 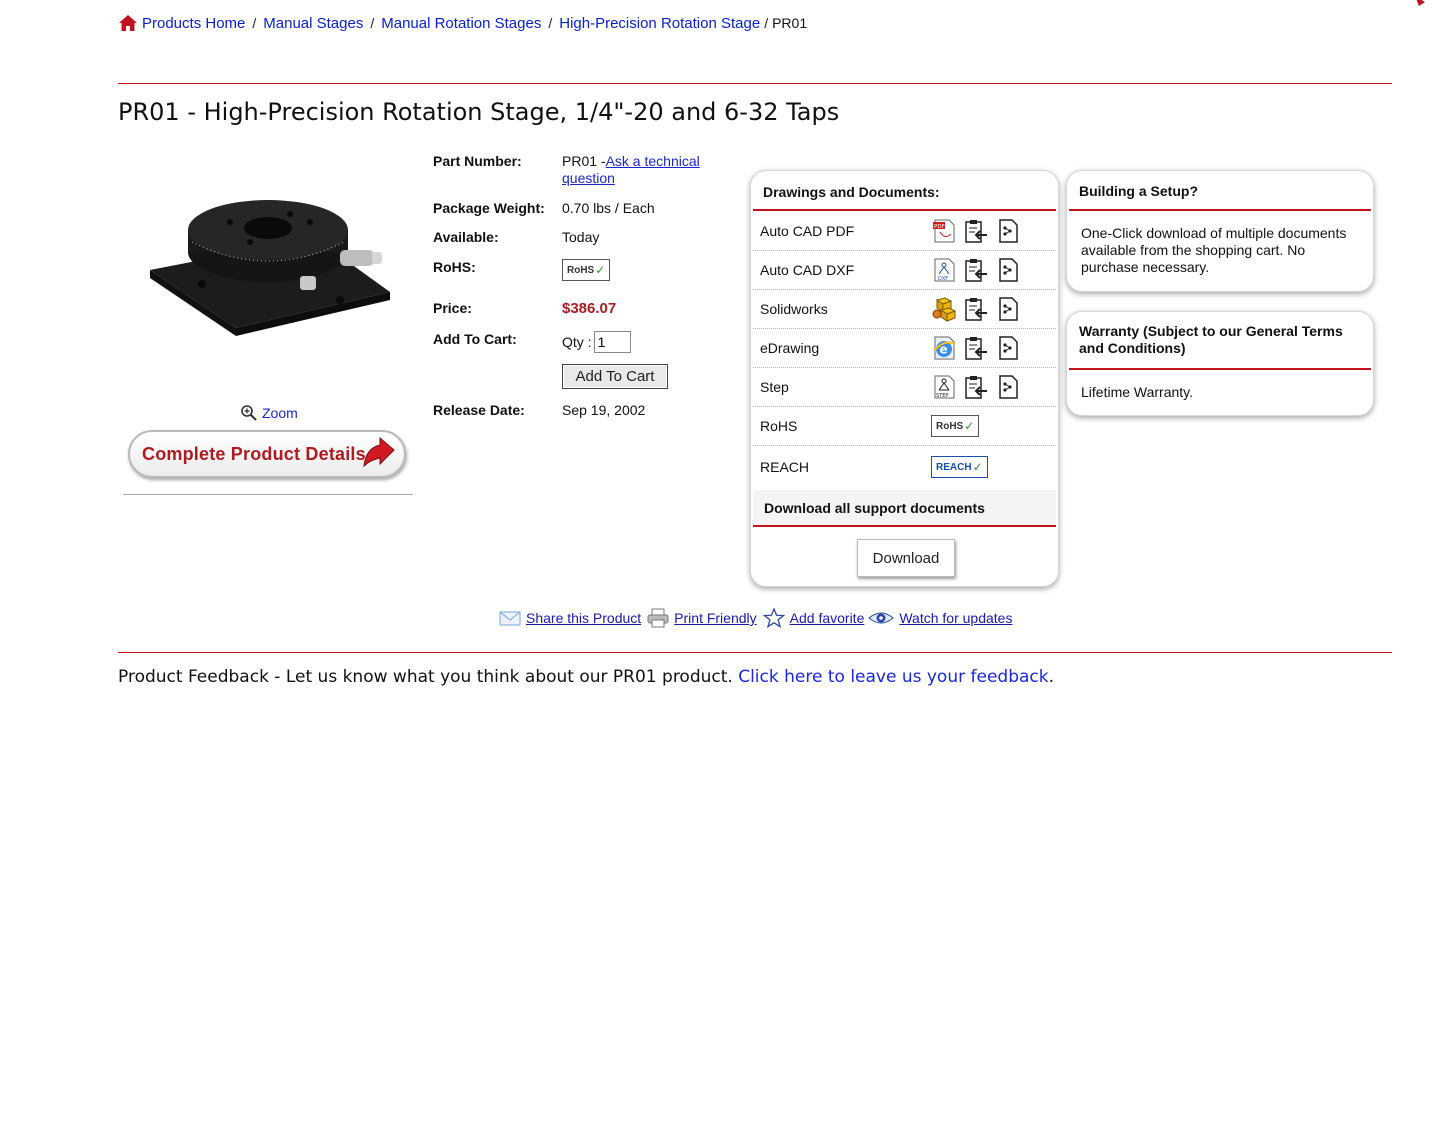 I want to click on part-number-label: Part Number:, so click(x=477, y=161).